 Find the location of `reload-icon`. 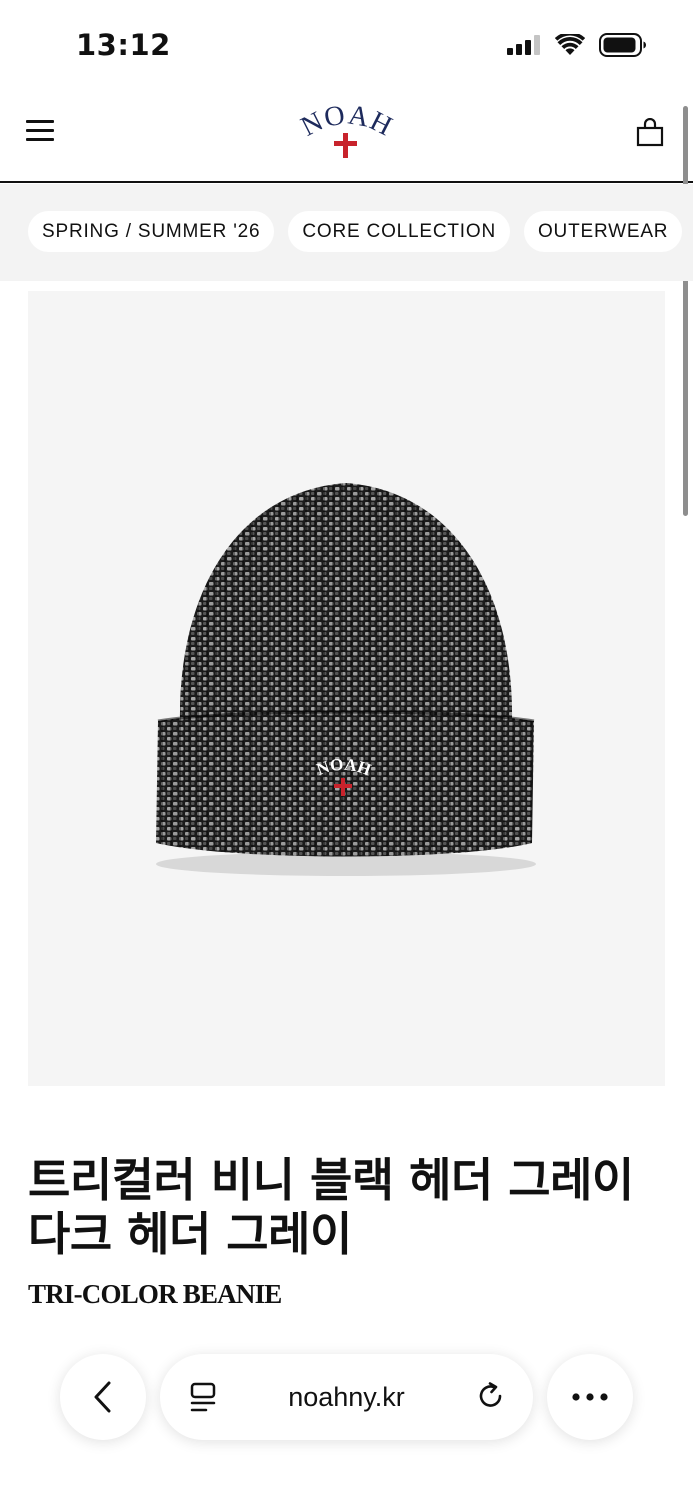

reload-icon is located at coordinates (491, 1396).